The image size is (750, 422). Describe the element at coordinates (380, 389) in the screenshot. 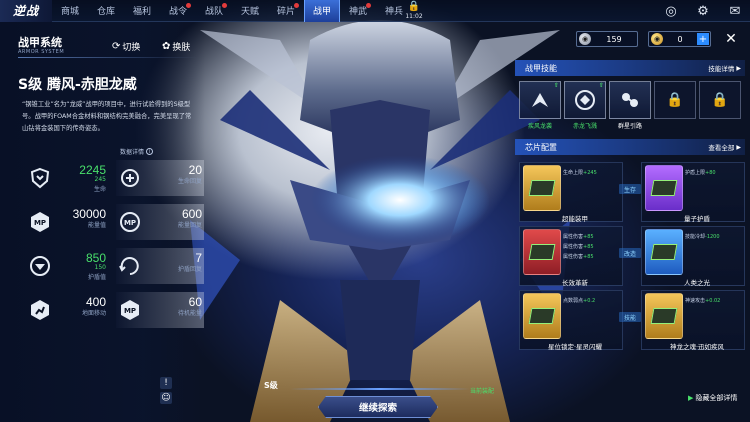

I see `bottom-glow-bar` at that location.